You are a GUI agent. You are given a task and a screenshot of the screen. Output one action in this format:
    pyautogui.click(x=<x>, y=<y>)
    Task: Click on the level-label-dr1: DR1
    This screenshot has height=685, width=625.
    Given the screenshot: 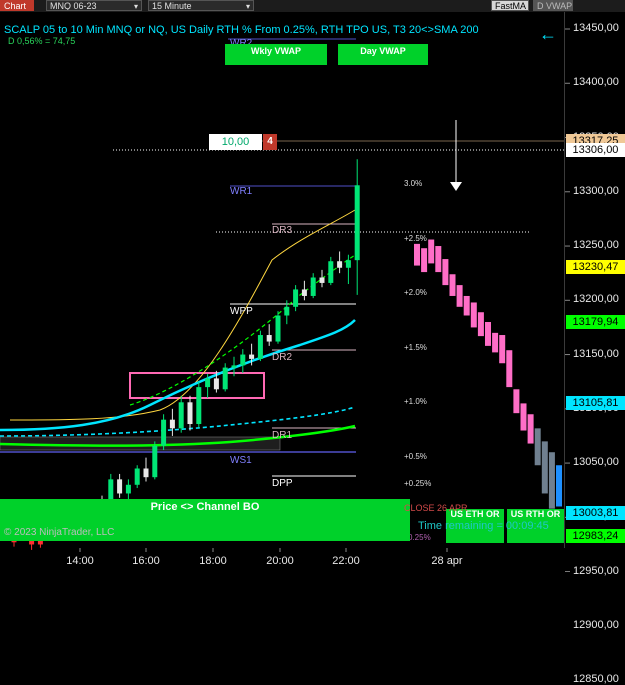 What is the action you would take?
    pyautogui.click(x=282, y=435)
    